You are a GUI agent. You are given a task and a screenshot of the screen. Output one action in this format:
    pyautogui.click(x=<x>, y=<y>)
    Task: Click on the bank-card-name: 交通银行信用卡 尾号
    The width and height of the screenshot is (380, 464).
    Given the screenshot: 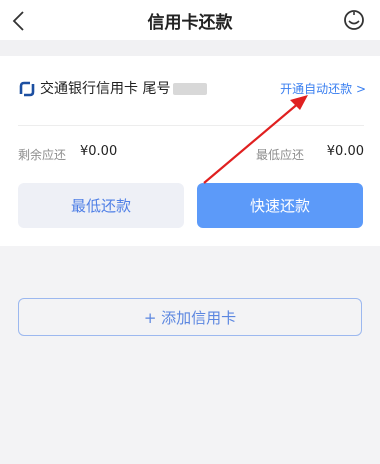 What is the action you would take?
    pyautogui.click(x=124, y=89)
    